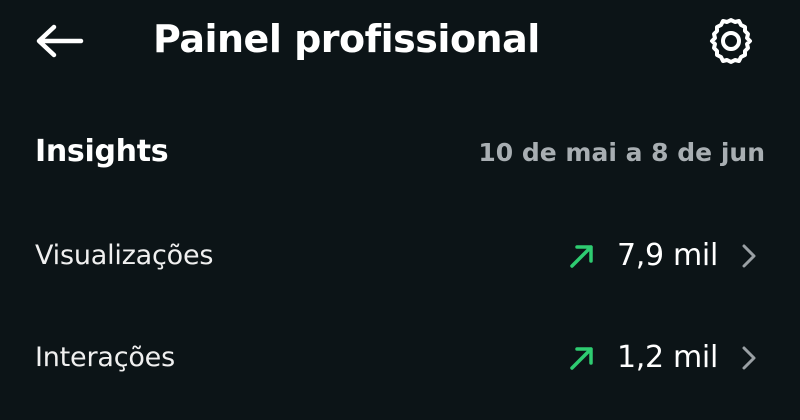 This screenshot has width=800, height=420. What do you see at coordinates (667, 255) in the screenshot?
I see `row-value: 7,9 mil` at bounding box center [667, 255].